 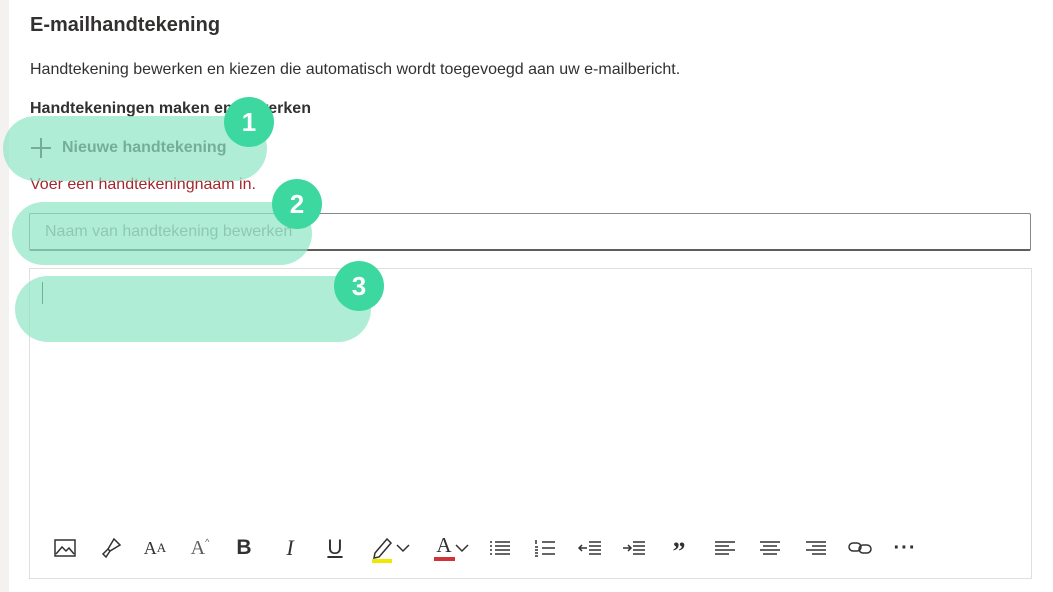 I want to click on font-color-button: A, so click(x=451, y=548).